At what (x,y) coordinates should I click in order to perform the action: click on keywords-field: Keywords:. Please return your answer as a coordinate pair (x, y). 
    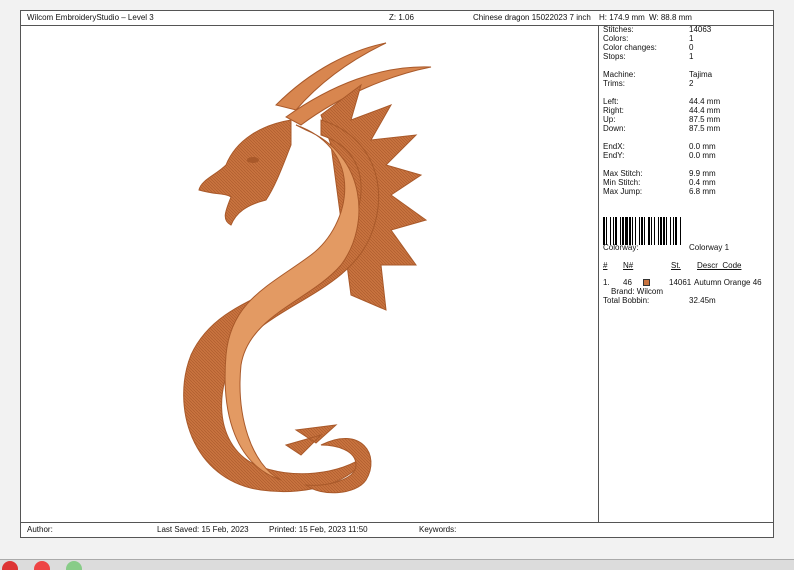
    Looking at the image, I should click on (438, 529).